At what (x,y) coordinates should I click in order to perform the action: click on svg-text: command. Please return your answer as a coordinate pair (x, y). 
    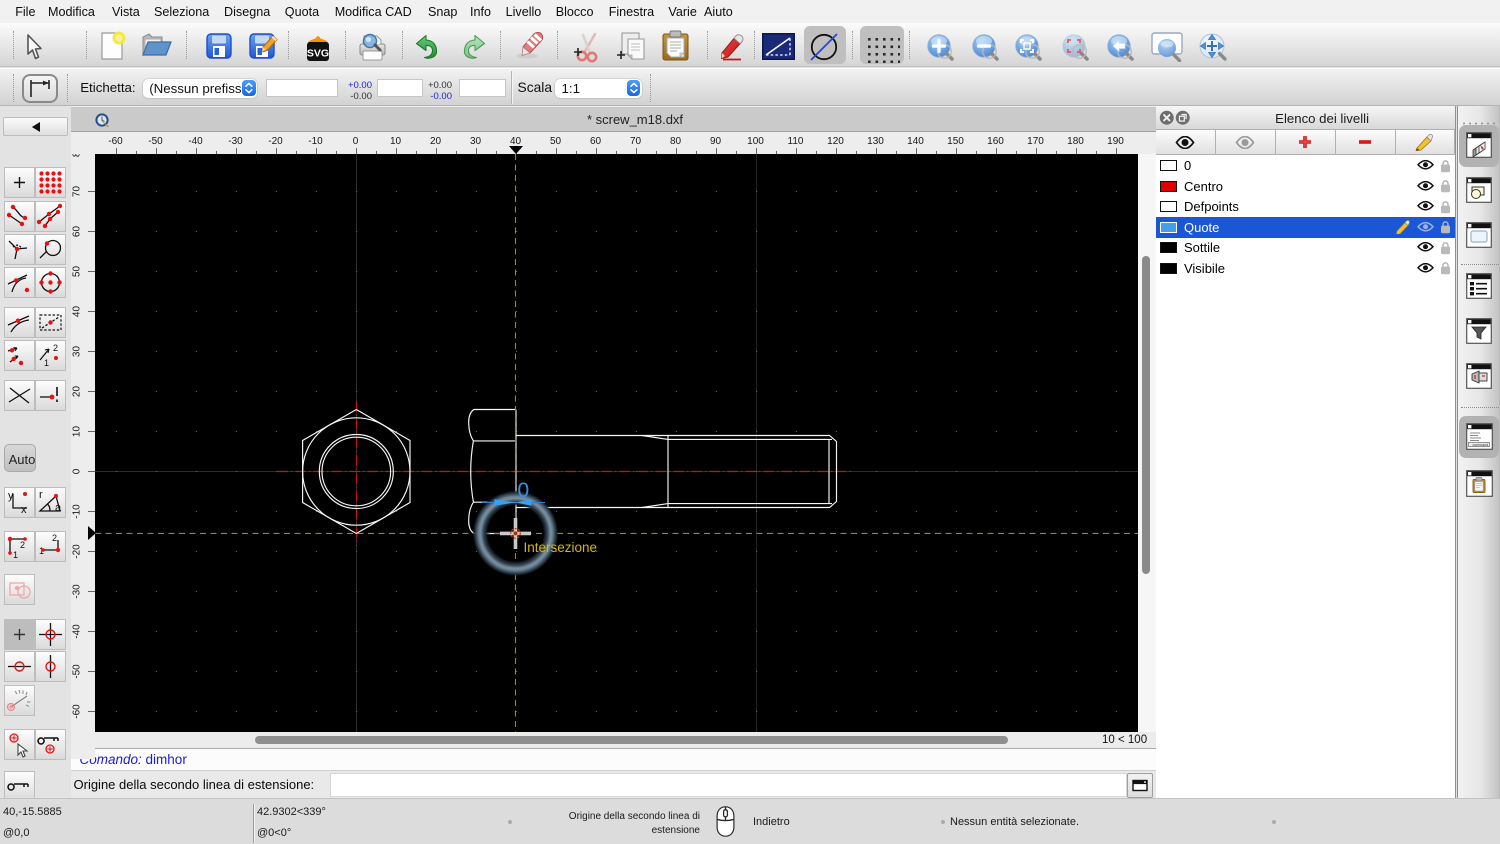
    Looking at the image, I should click on (1480, 445).